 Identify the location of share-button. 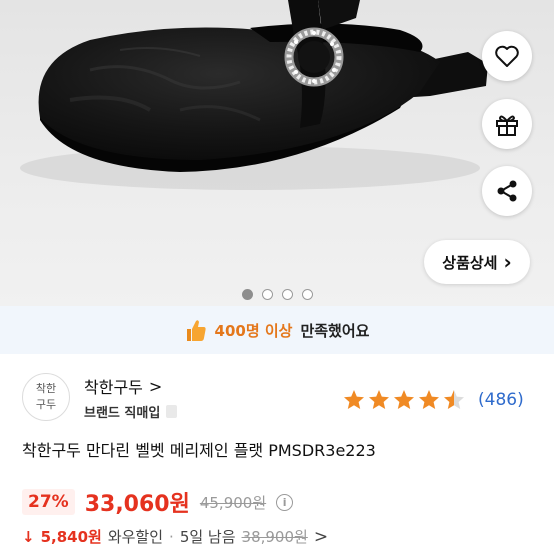
(507, 191).